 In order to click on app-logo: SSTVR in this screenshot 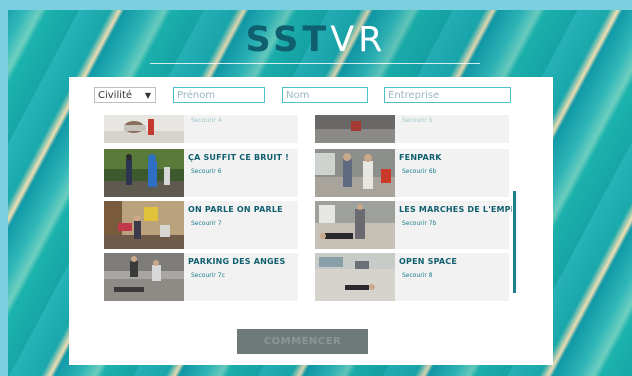, I will do `click(316, 40)`.